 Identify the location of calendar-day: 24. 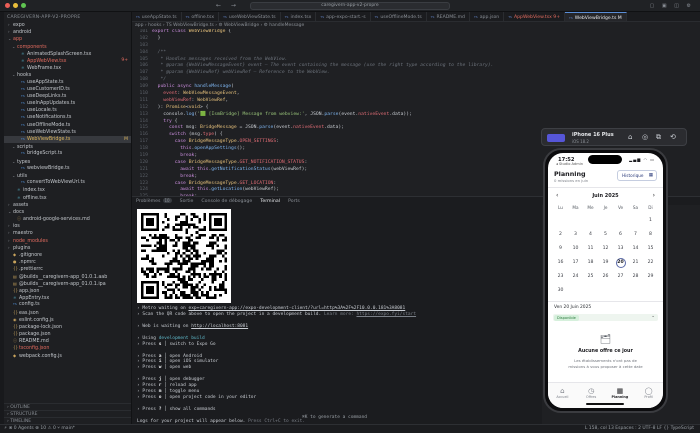
(575, 277).